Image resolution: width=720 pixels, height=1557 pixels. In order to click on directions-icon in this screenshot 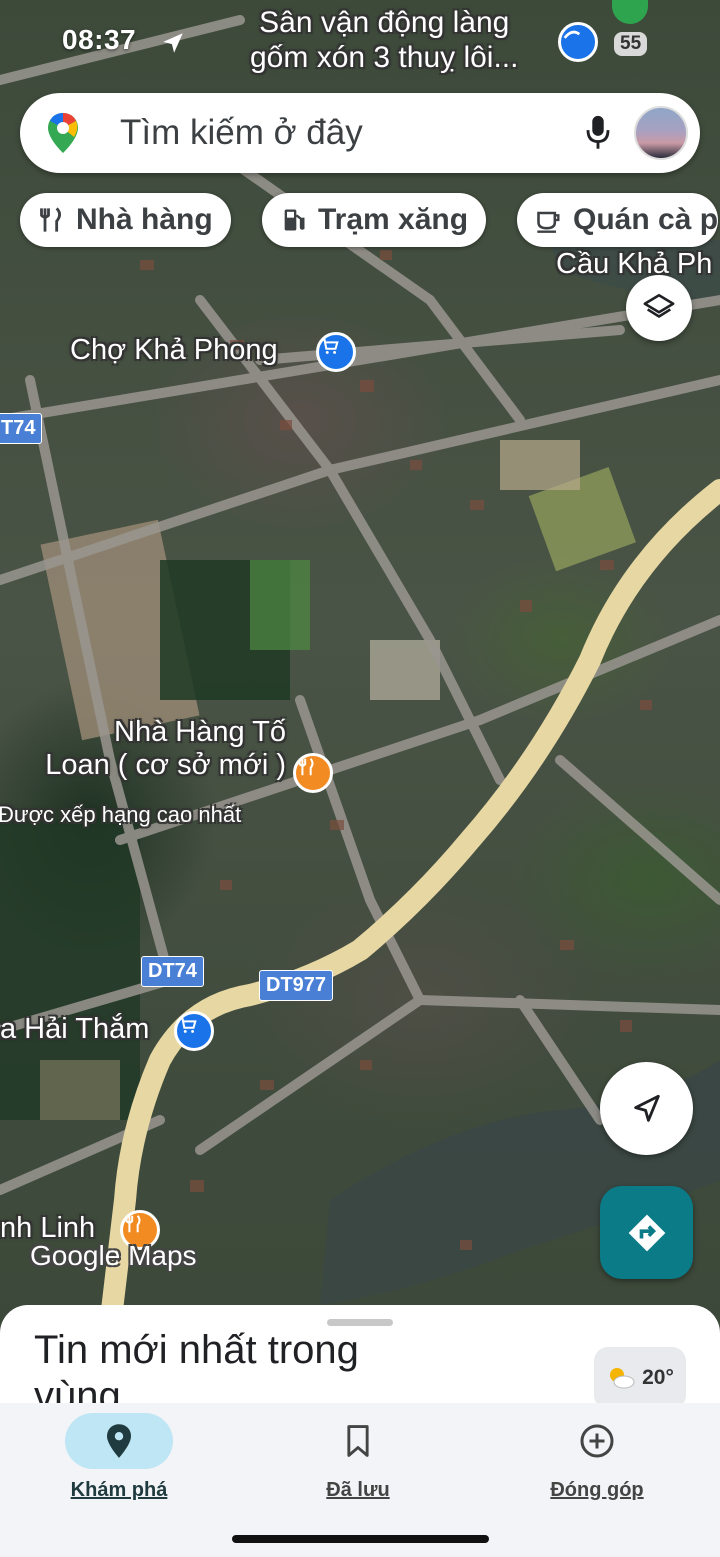, I will do `click(646, 1232)`.